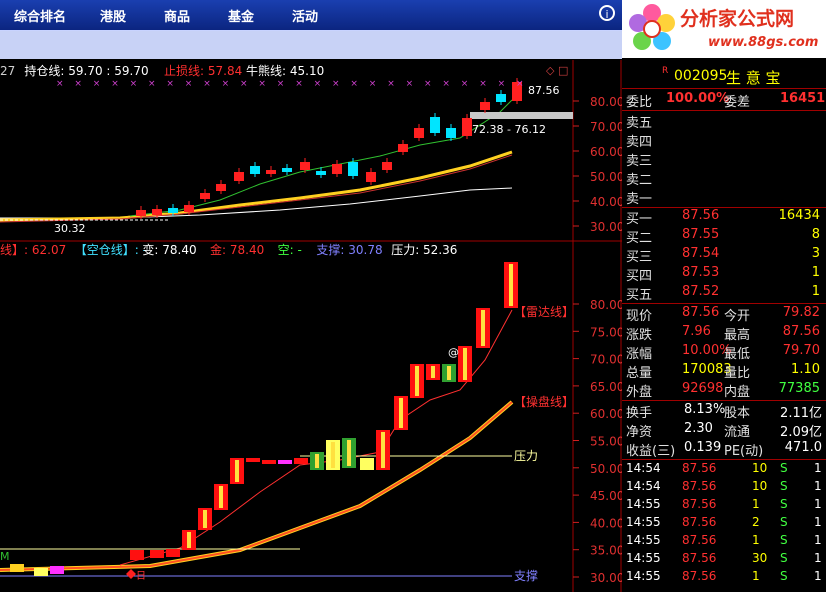  What do you see at coordinates (801, 432) in the screenshot?
I see `fund-value: 2.09亿` at bounding box center [801, 432].